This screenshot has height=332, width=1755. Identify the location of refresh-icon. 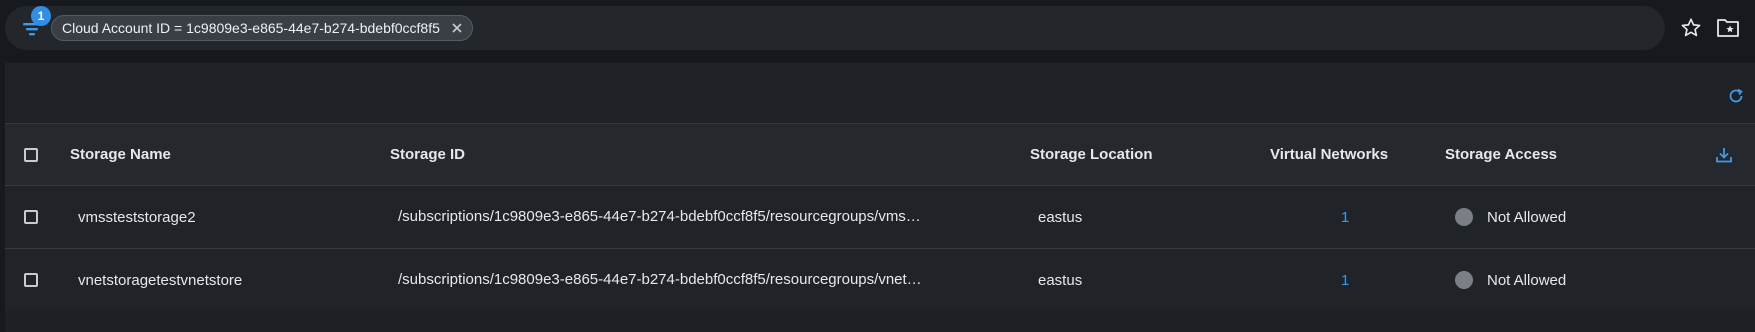
(1736, 96).